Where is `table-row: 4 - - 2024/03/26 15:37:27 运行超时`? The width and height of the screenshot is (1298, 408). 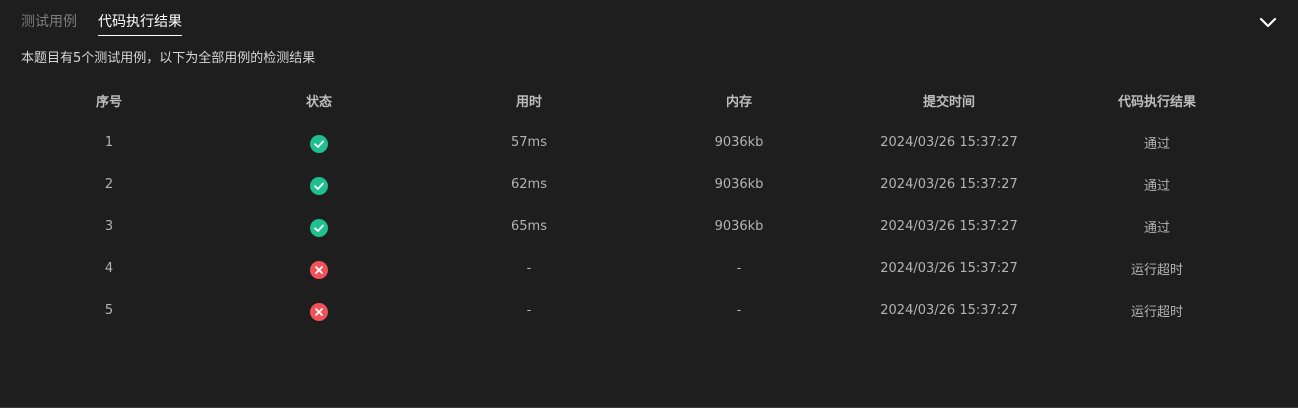 table-row: 4 - - 2024/03/26 15:37:27 运行超时 is located at coordinates (632, 268).